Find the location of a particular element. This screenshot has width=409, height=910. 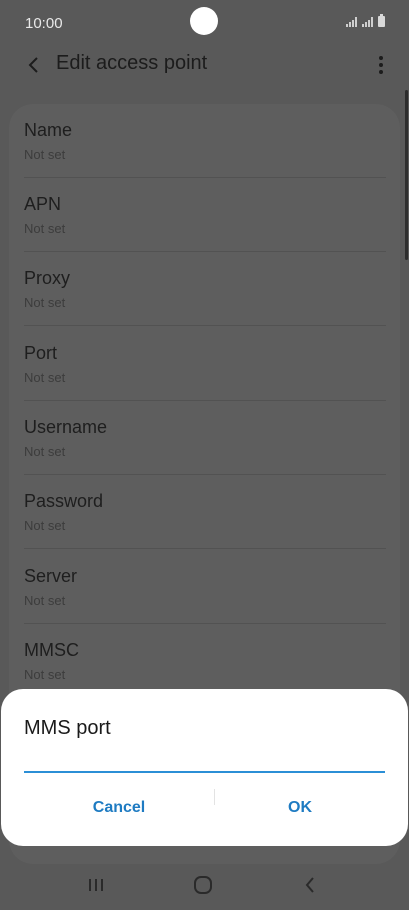

setting-row-mmsc: MMSC Not set is located at coordinates (205, 661).